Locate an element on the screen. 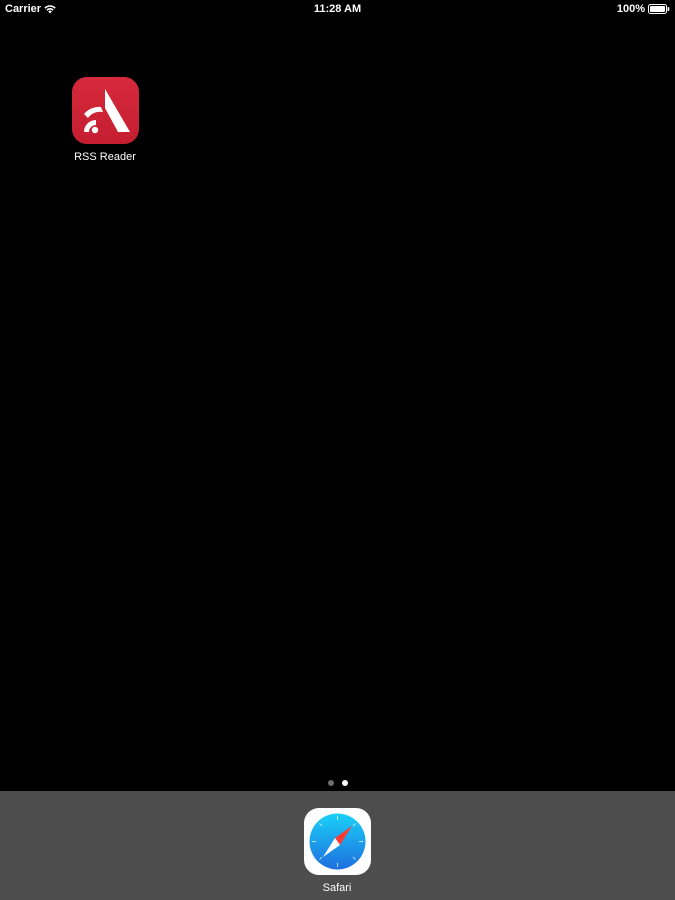 This screenshot has width=675, height=900. battery-icon is located at coordinates (659, 9).